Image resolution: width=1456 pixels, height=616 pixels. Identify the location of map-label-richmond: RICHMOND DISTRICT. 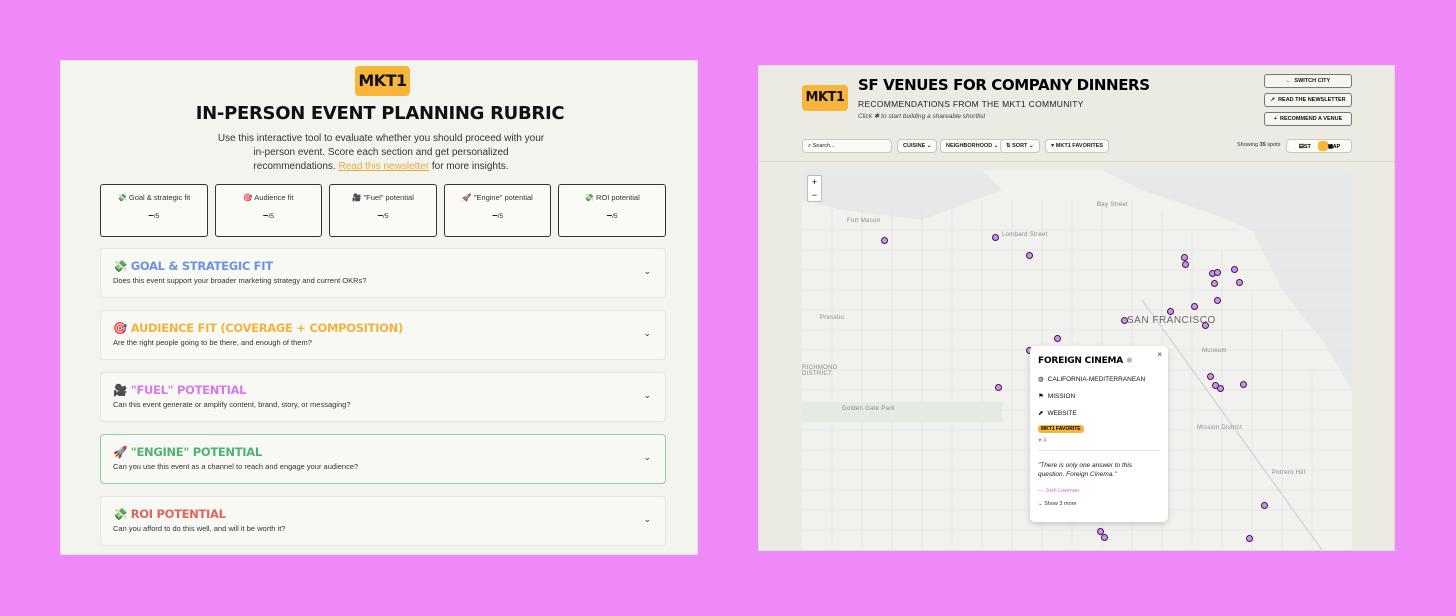
(820, 371).